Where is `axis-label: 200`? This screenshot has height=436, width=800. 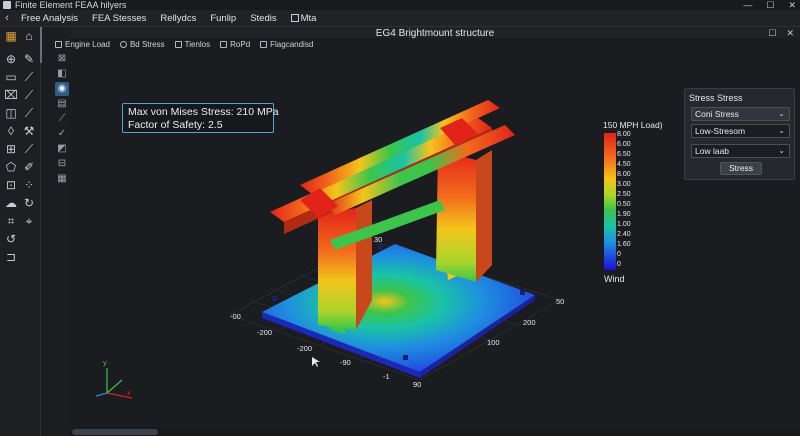 axis-label: 200 is located at coordinates (529, 322).